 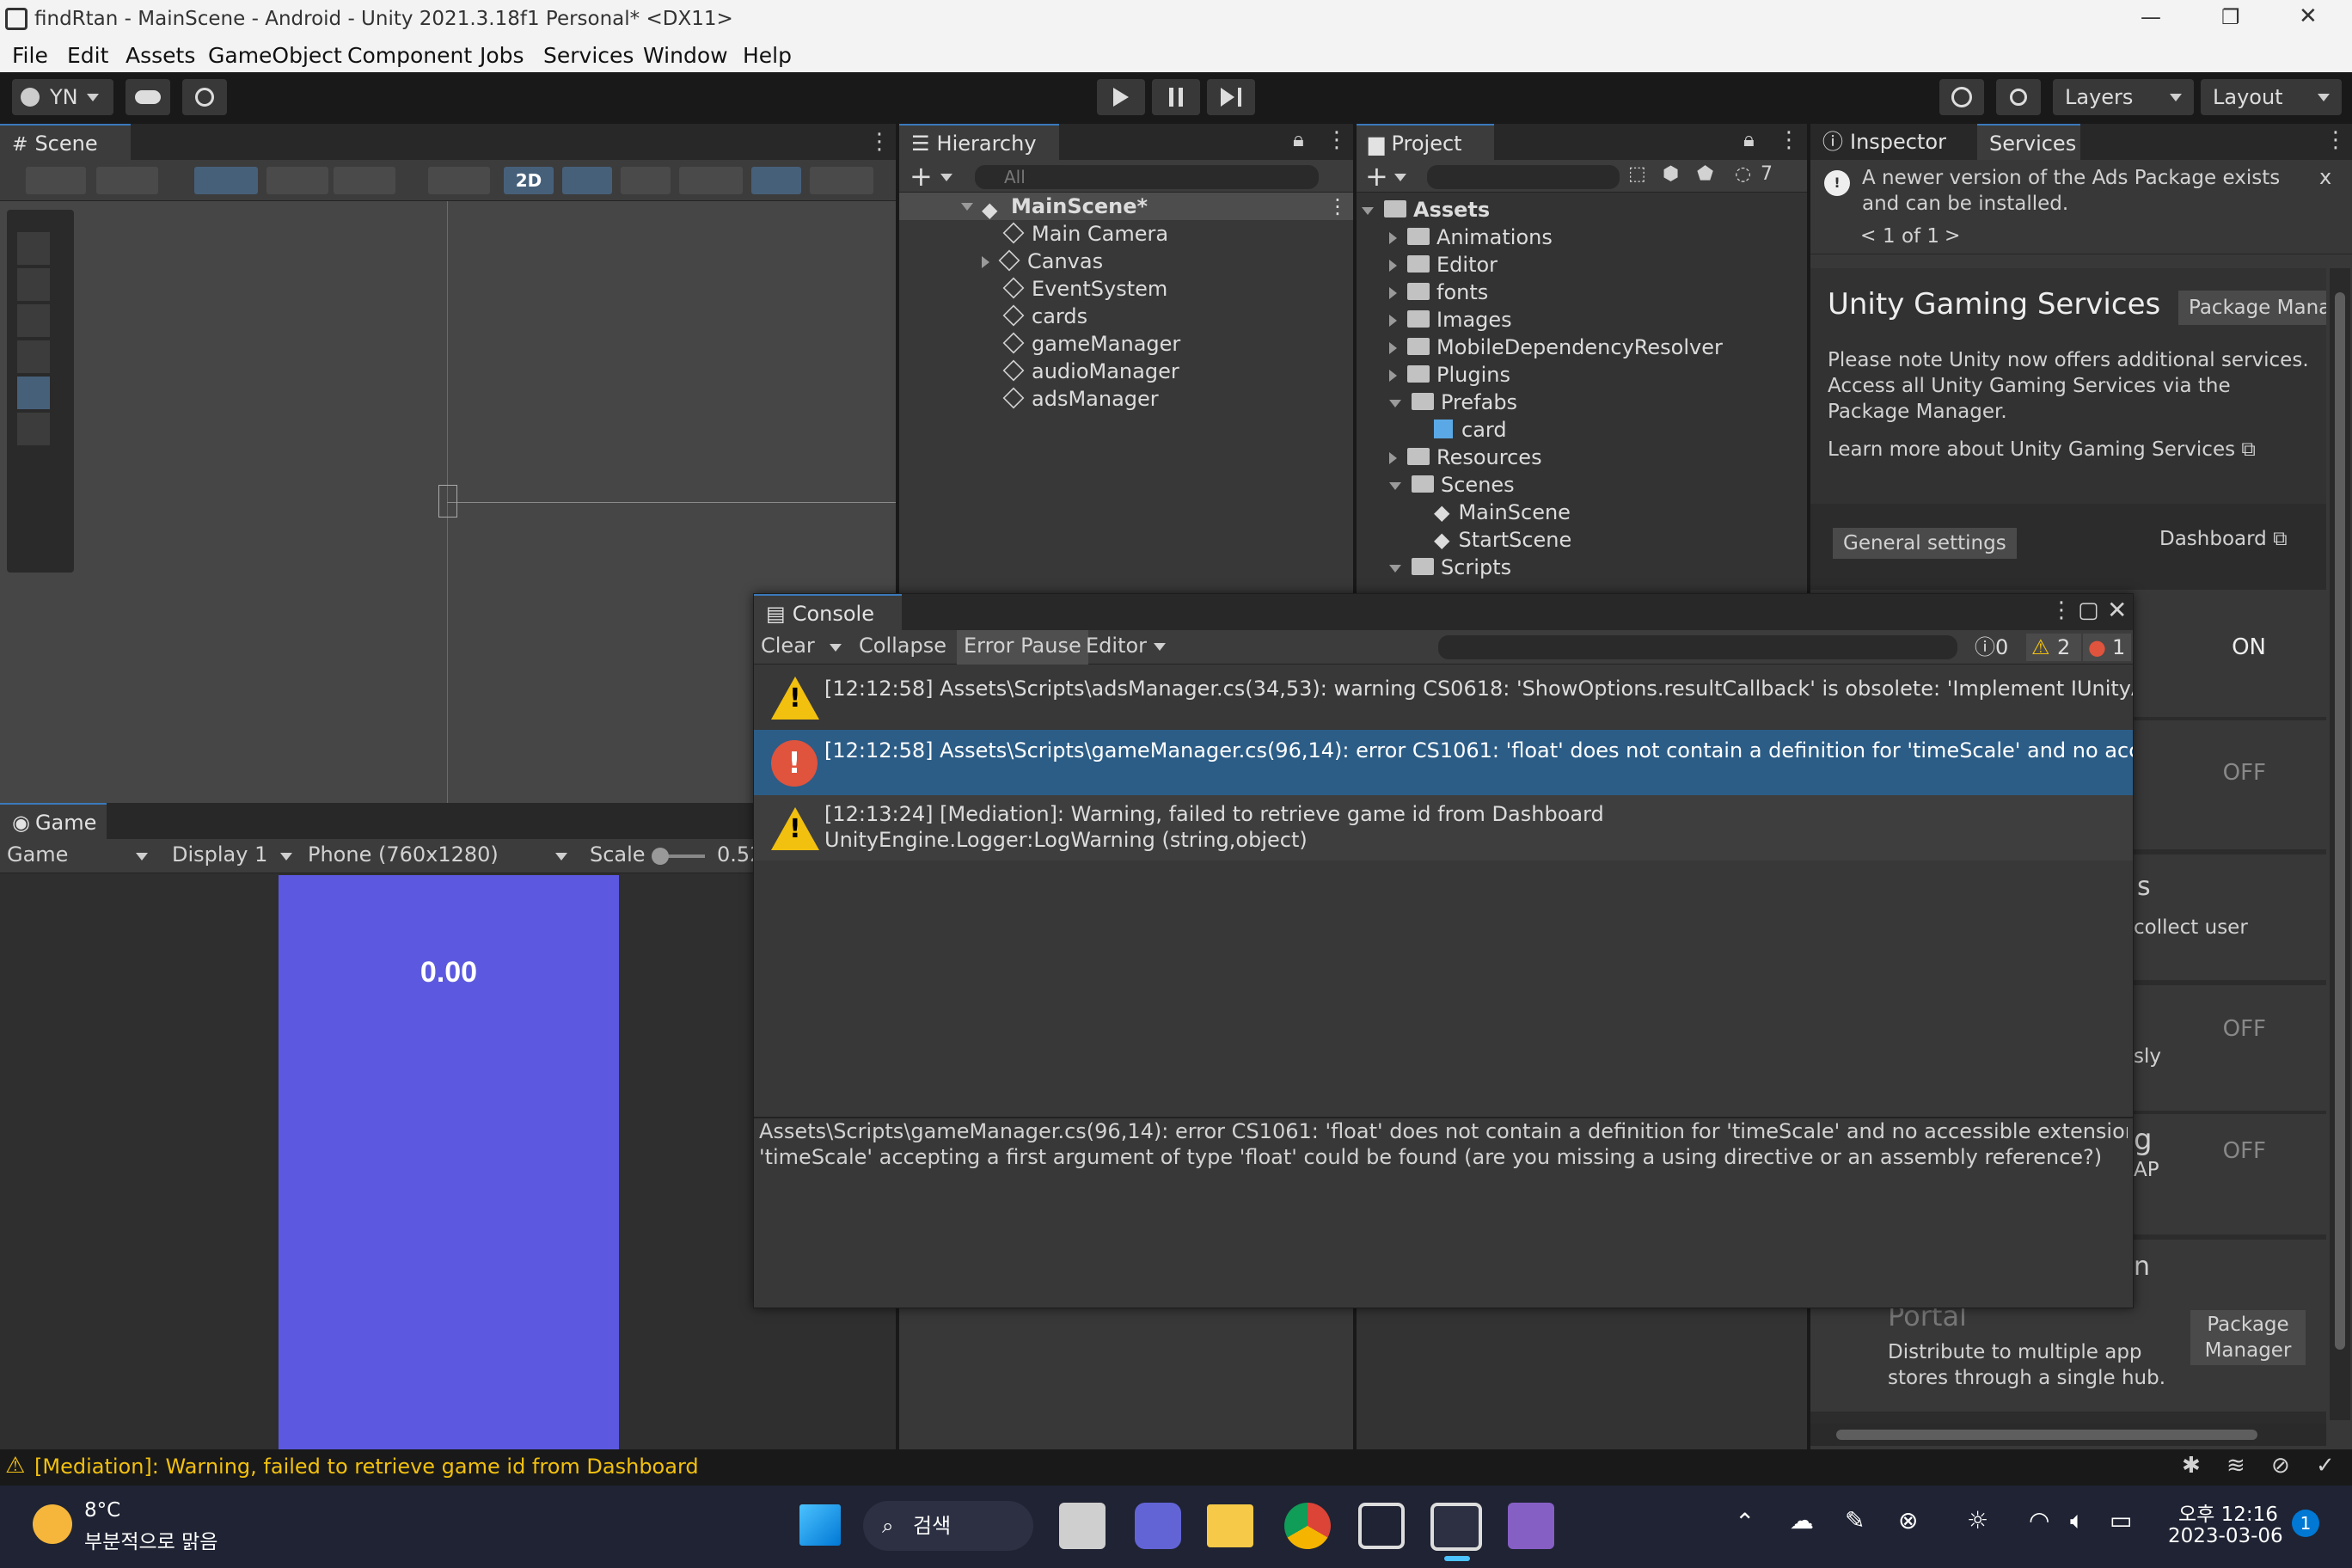 I want to click on tab-scene: # Scene, so click(x=65, y=142).